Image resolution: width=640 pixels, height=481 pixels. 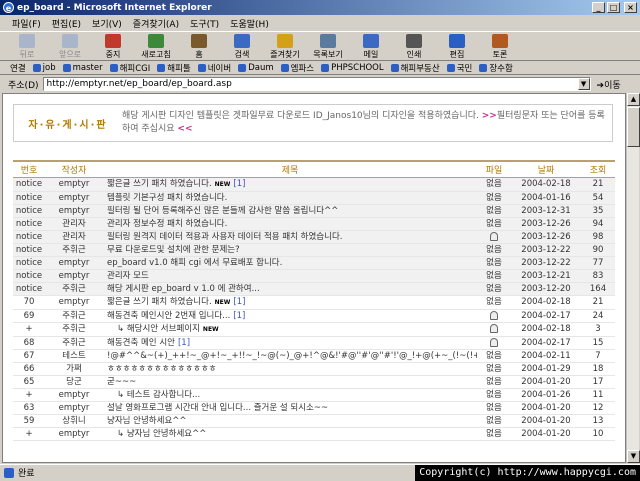 I want to click on link-item: 네이버, so click(x=214, y=68).